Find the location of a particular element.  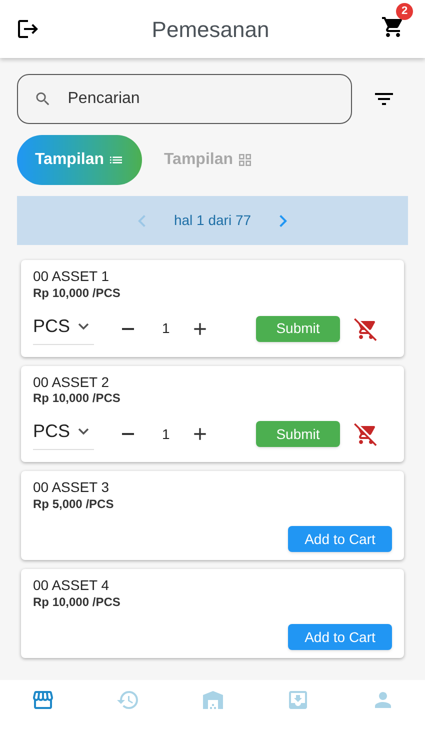

item-name: 00 ASSET 1 is located at coordinates (71, 277).